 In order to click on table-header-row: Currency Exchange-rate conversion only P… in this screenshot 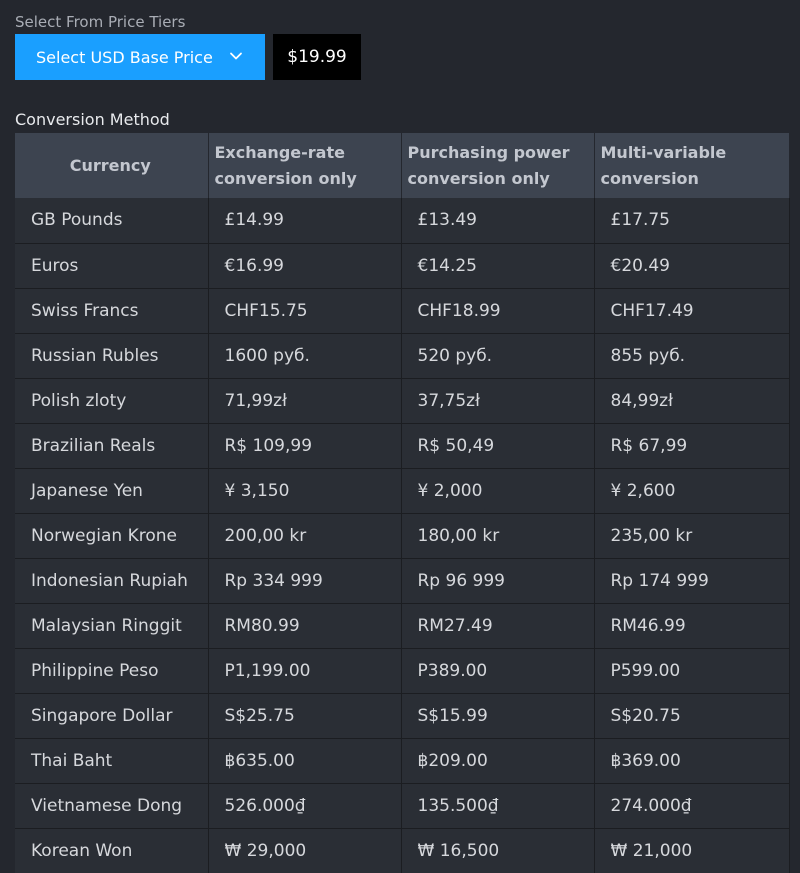, I will do `click(402, 165)`.